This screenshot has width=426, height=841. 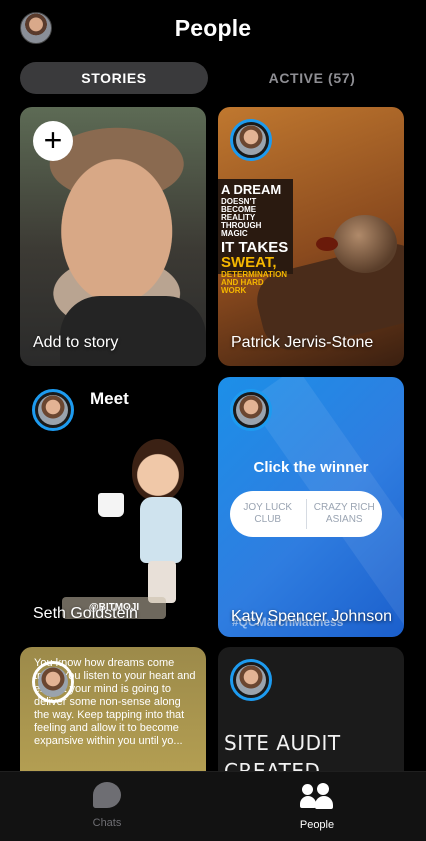 I want to click on tab-people: People, so click(x=317, y=806).